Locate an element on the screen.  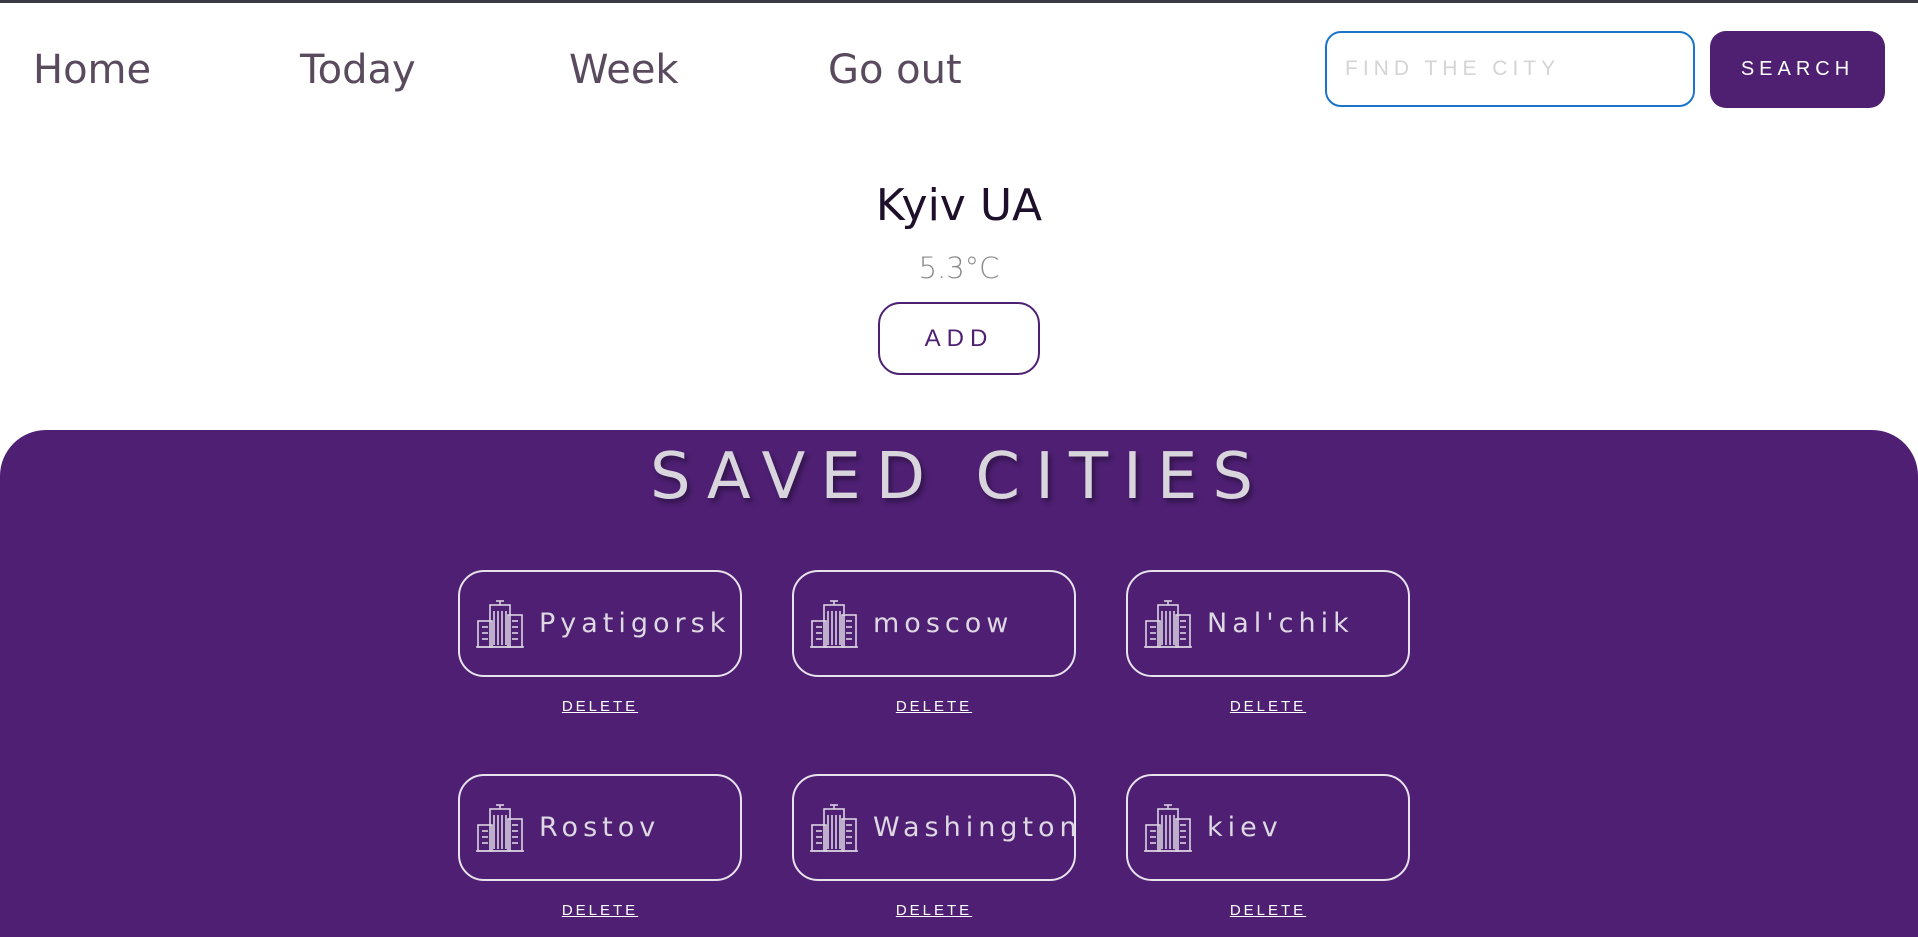
saved-city-card: Washington is located at coordinates (934, 827).